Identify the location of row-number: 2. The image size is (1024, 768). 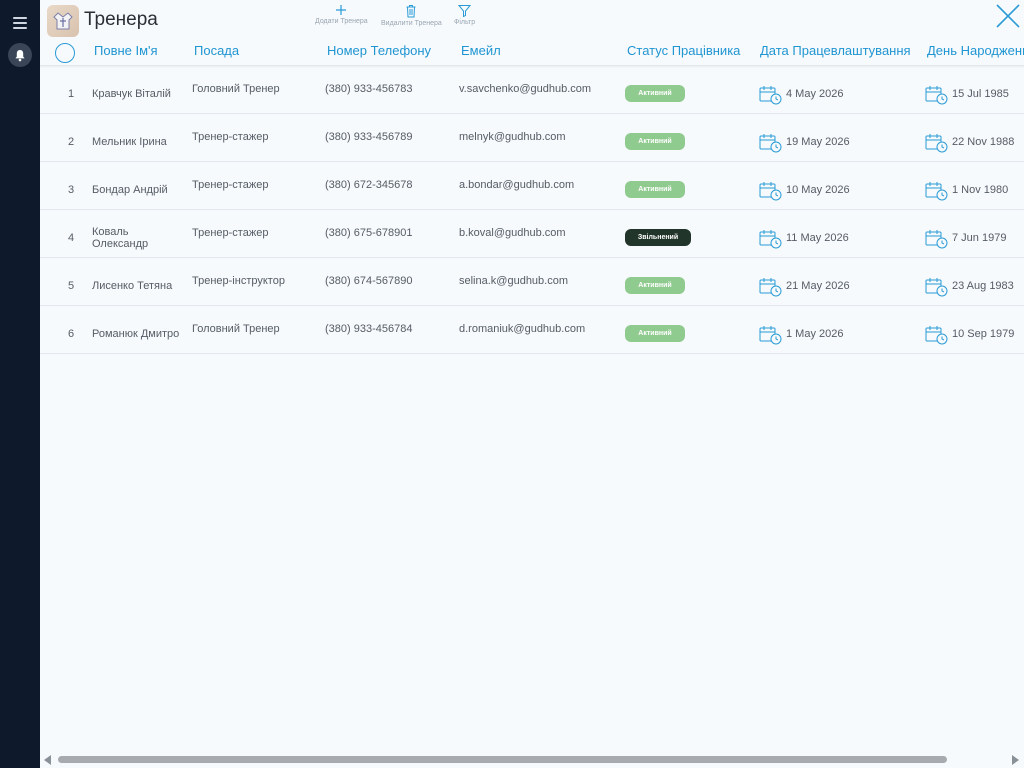
(71, 142).